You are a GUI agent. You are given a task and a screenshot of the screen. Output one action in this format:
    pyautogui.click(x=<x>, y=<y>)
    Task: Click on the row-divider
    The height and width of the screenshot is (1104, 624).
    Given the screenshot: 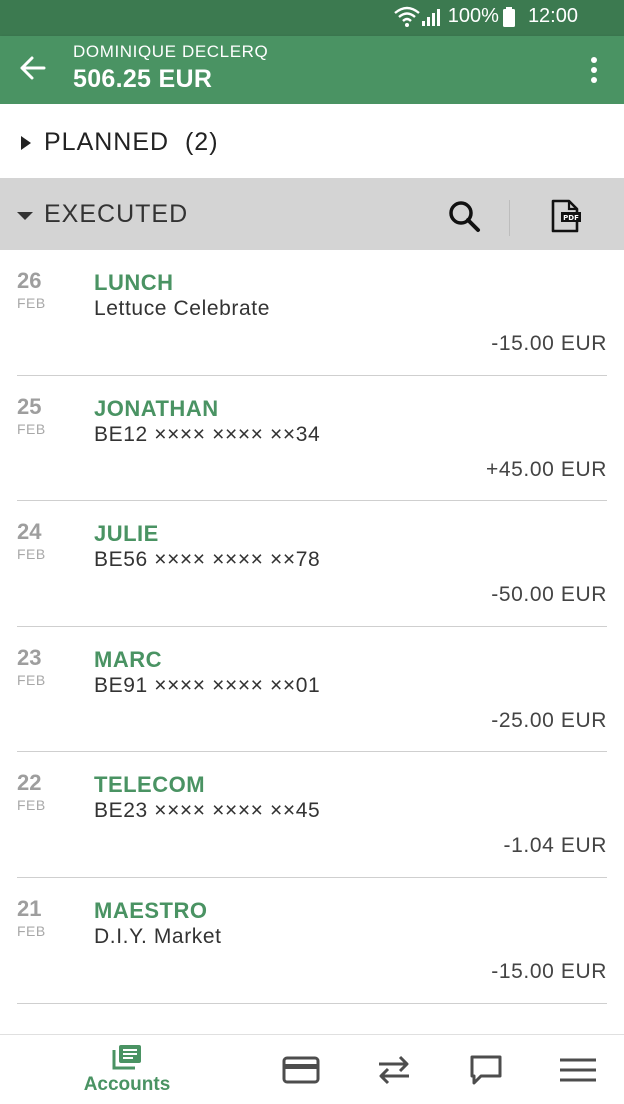 What is the action you would take?
    pyautogui.click(x=312, y=1003)
    